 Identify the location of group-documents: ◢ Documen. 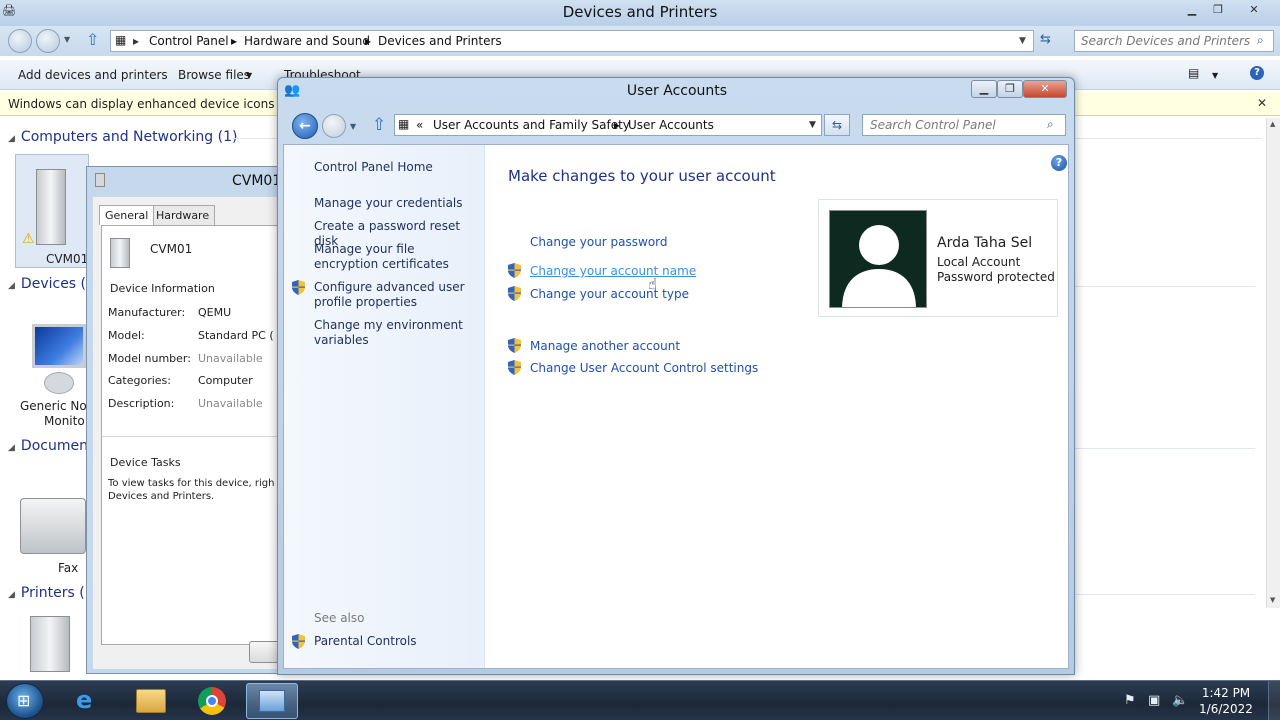
(48, 446).